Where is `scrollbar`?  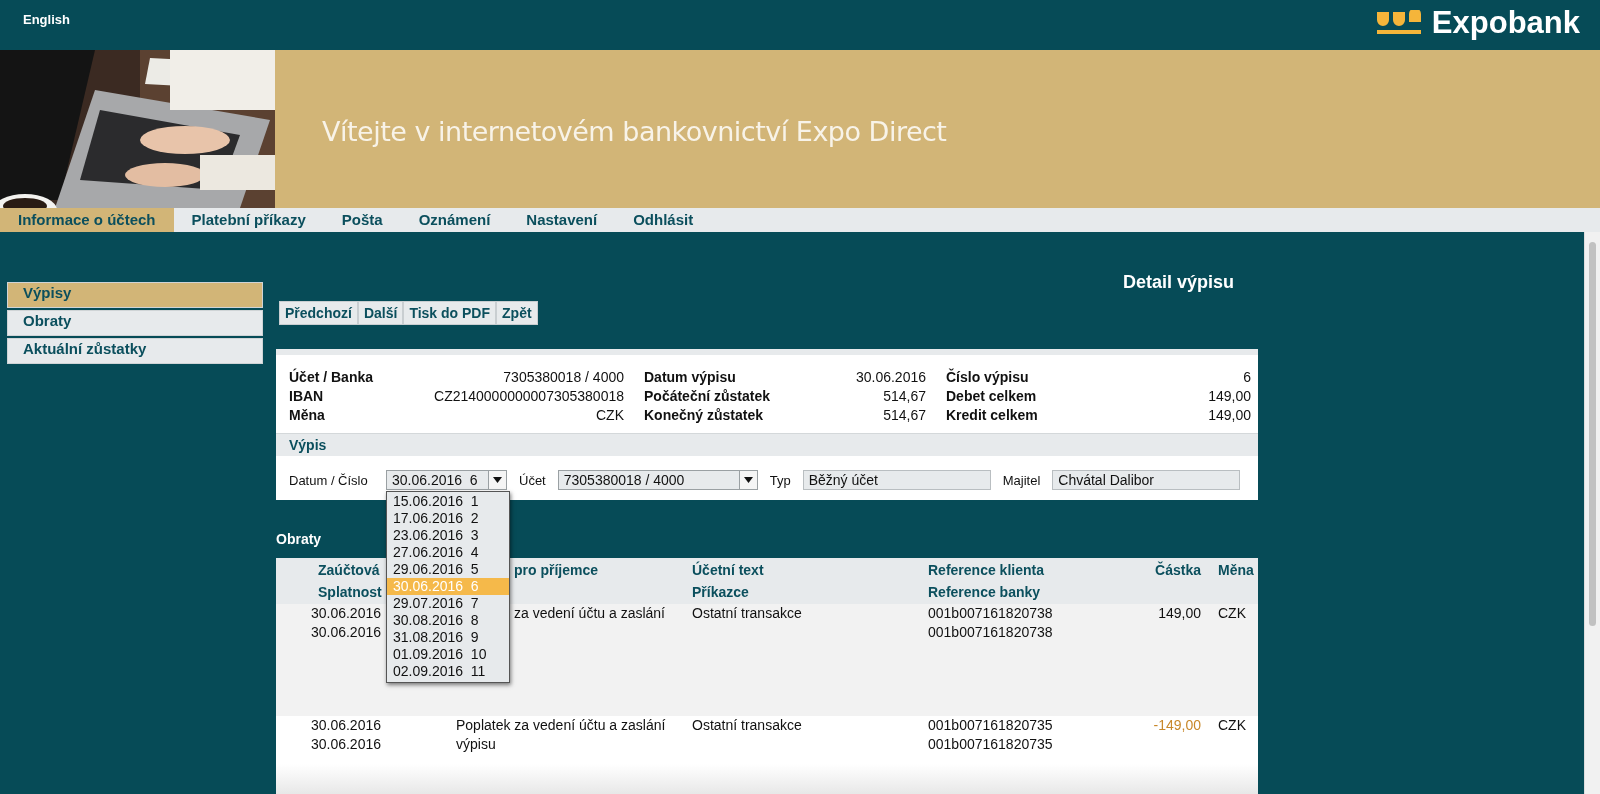 scrollbar is located at coordinates (1592, 513).